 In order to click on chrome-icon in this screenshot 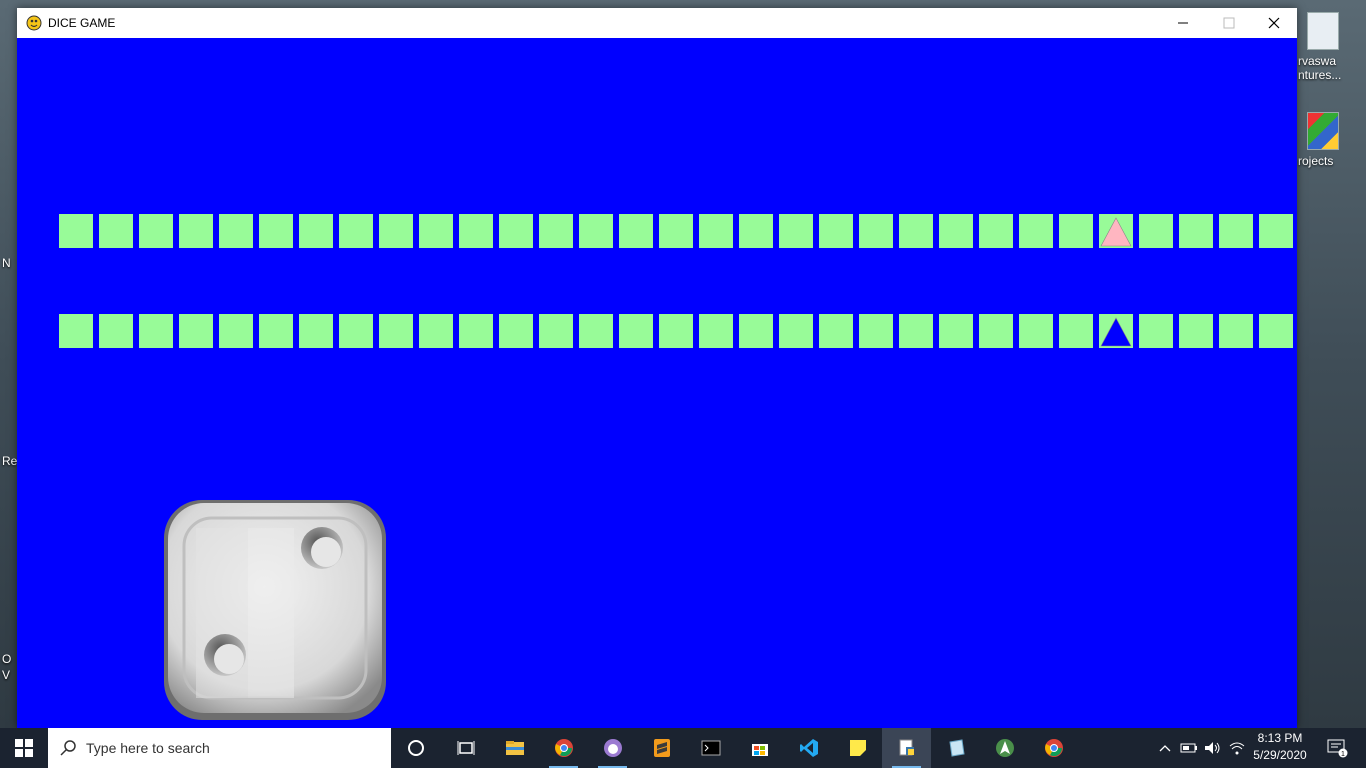, I will do `click(1053, 748)`.